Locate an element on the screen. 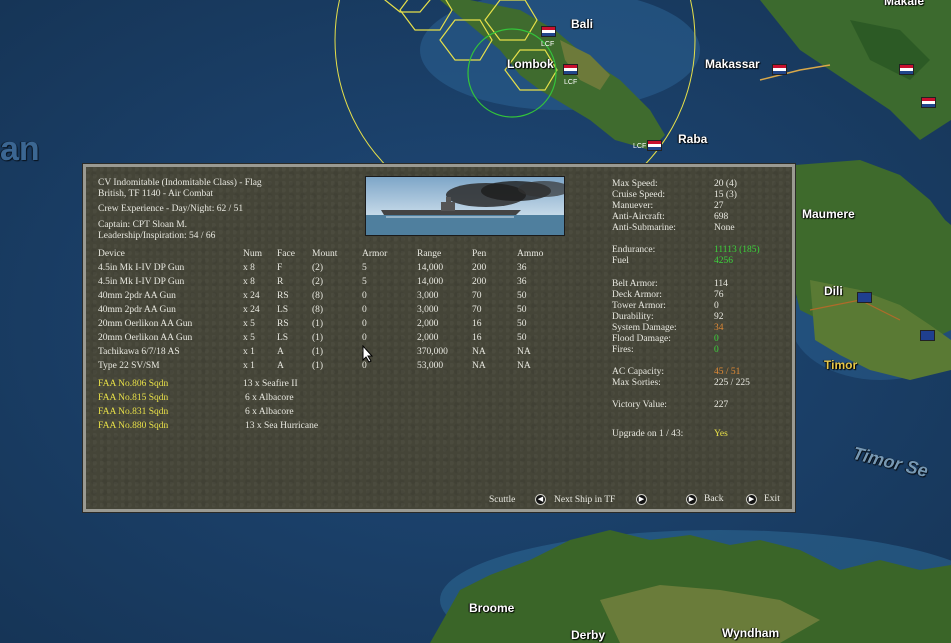 Image resolution: width=951 pixels, height=643 pixels. arrow-left-icon: ◀ is located at coordinates (540, 499).